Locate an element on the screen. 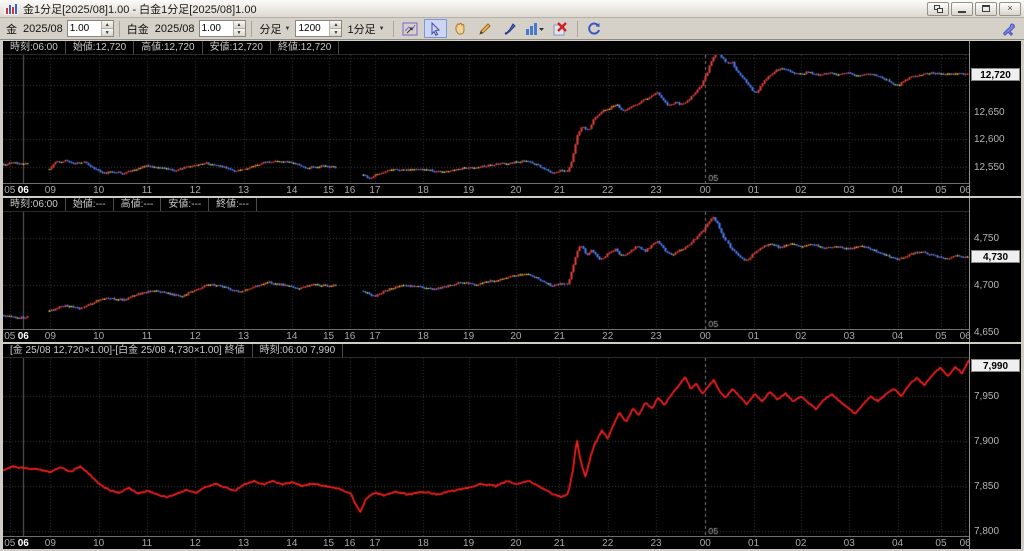 The height and width of the screenshot is (551, 1024). x-axis-label: 10 is located at coordinates (99, 190).